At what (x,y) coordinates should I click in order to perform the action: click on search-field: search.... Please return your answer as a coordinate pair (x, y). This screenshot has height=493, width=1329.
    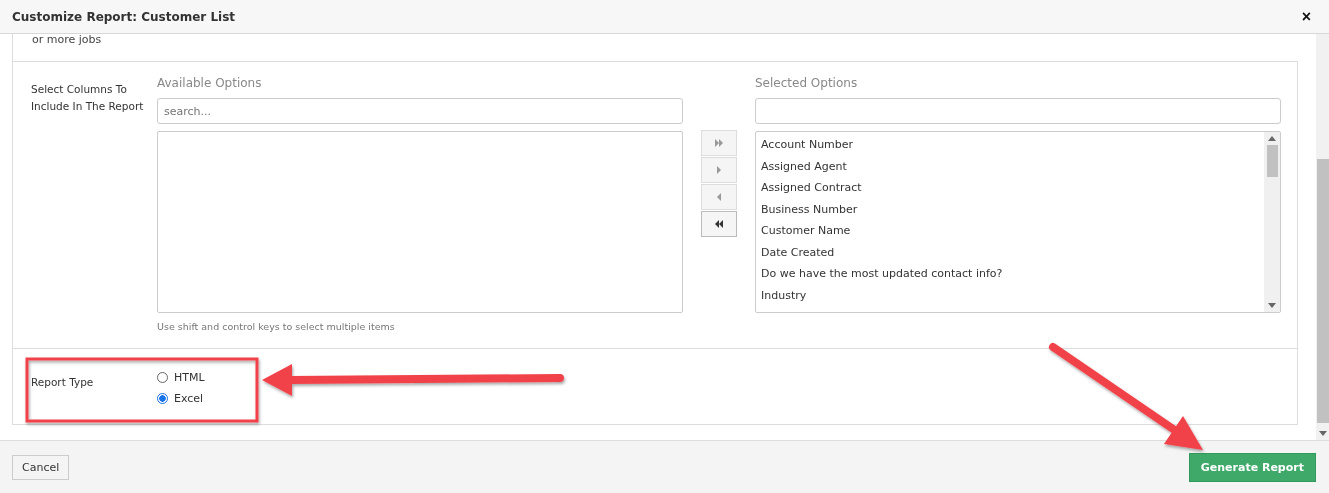
    Looking at the image, I should click on (420, 111).